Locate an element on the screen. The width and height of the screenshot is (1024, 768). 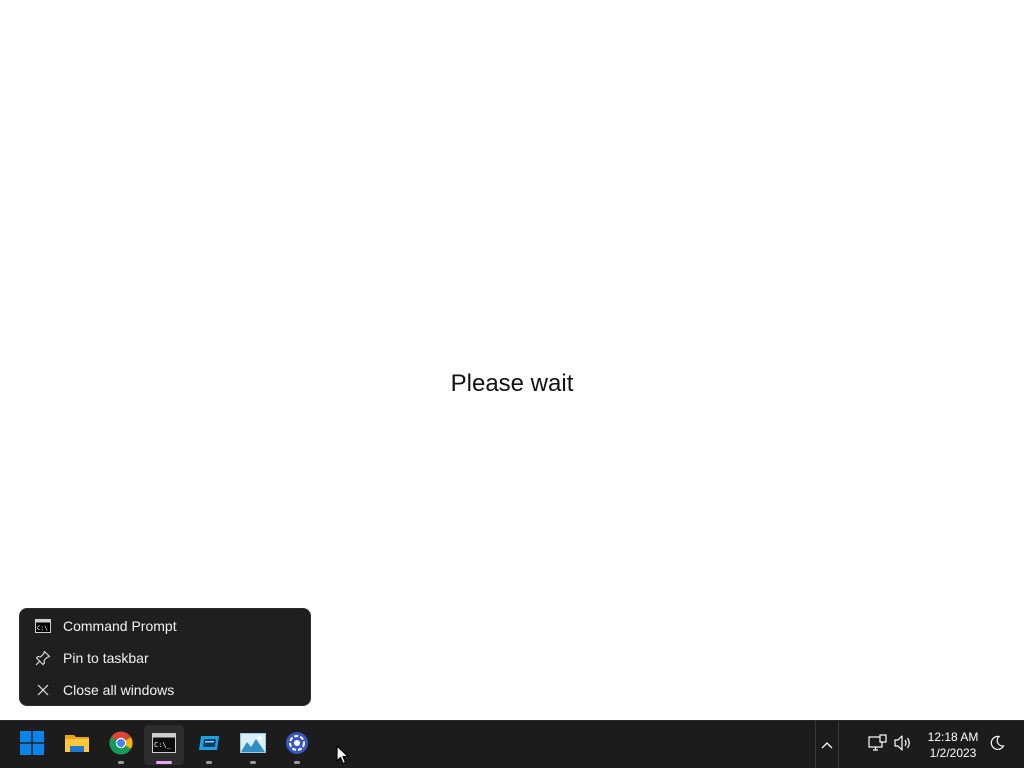
moon-icon is located at coordinates (997, 745).